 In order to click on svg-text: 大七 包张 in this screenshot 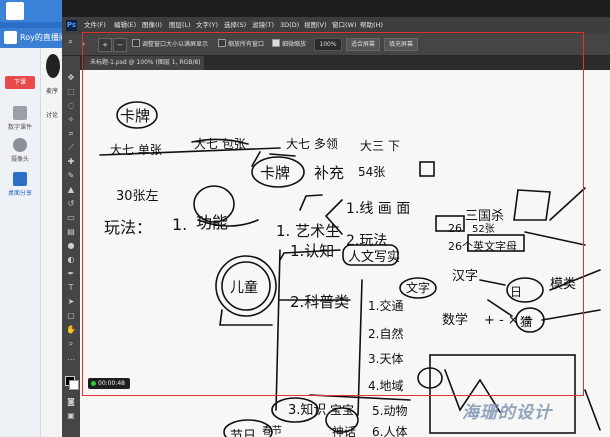, I will do `click(220, 144)`.